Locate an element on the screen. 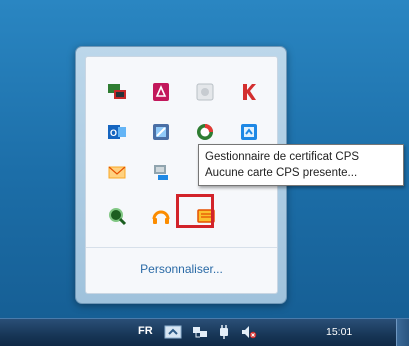 This screenshot has height=346, width=409. tray-expand-icon is located at coordinates (173, 333).